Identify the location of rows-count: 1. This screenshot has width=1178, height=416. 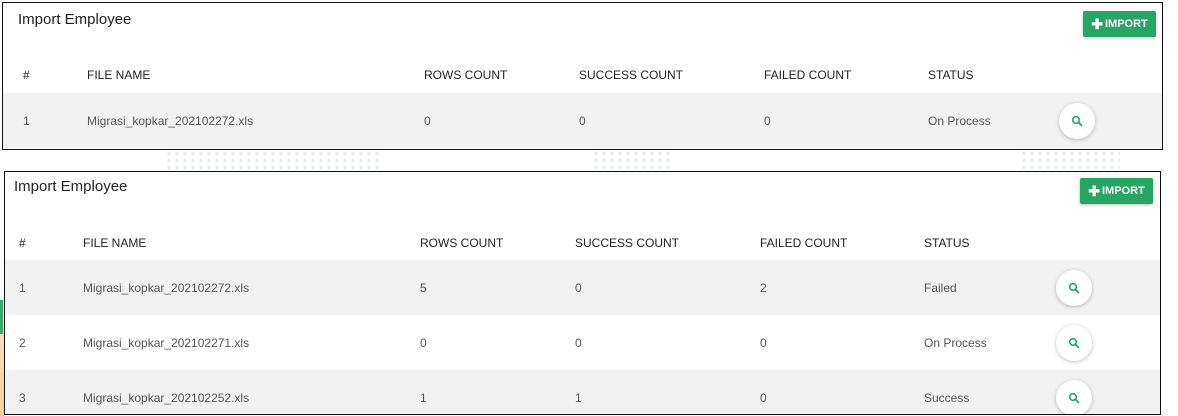
(423, 397).